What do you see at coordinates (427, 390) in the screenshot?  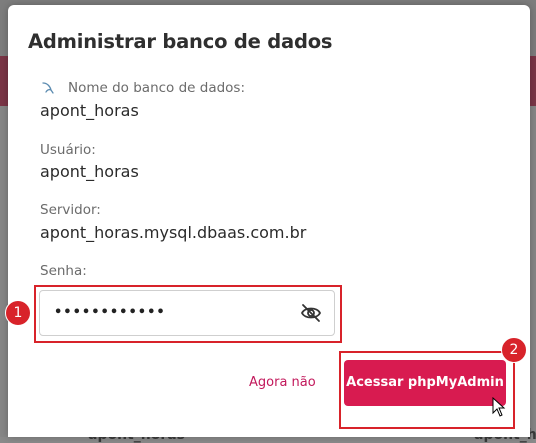 I see `highlight-box-button` at bounding box center [427, 390].